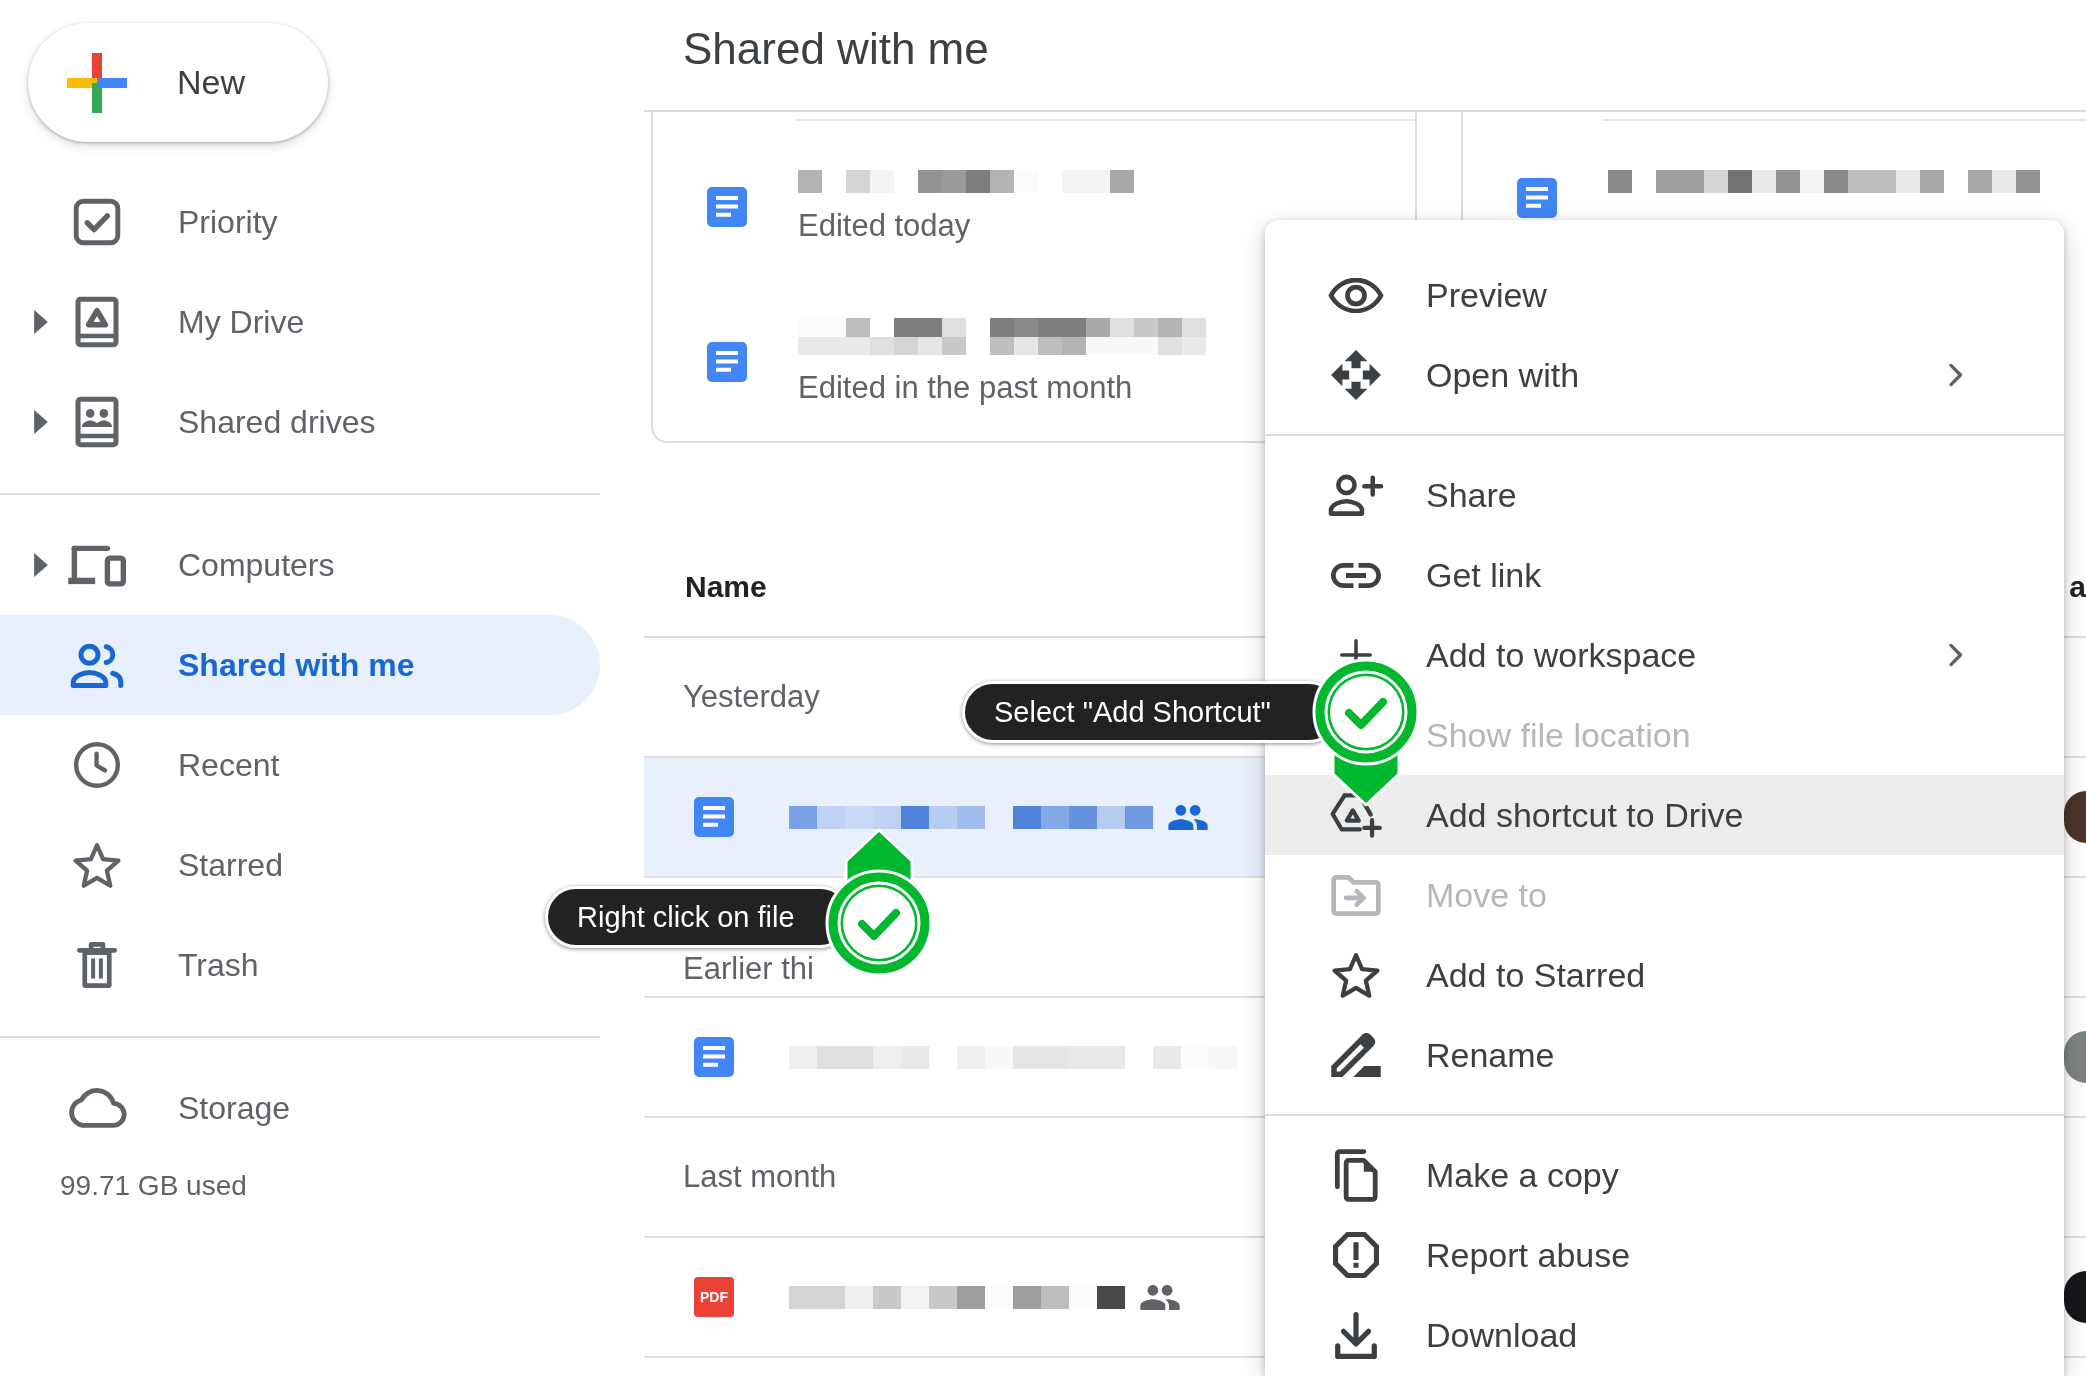 Image resolution: width=2086 pixels, height=1376 pixels. Describe the element at coordinates (300, 565) in the screenshot. I see `sidebar-item: Computers` at that location.